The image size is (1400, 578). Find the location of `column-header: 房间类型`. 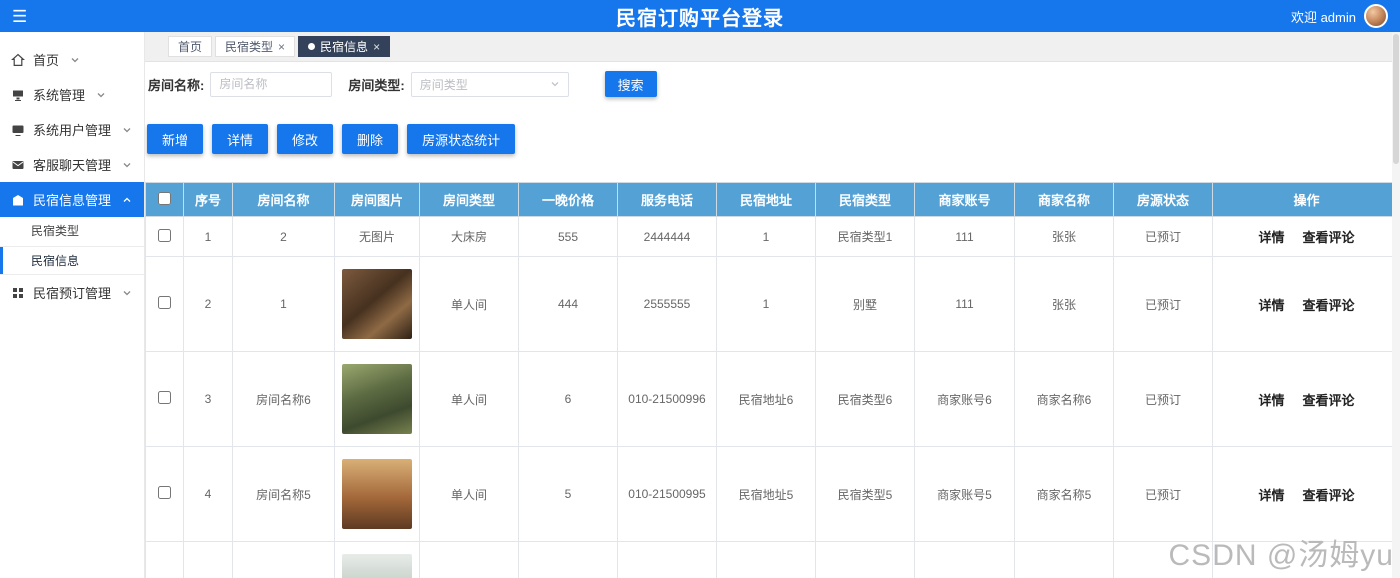

column-header: 房间类型 is located at coordinates (469, 199).